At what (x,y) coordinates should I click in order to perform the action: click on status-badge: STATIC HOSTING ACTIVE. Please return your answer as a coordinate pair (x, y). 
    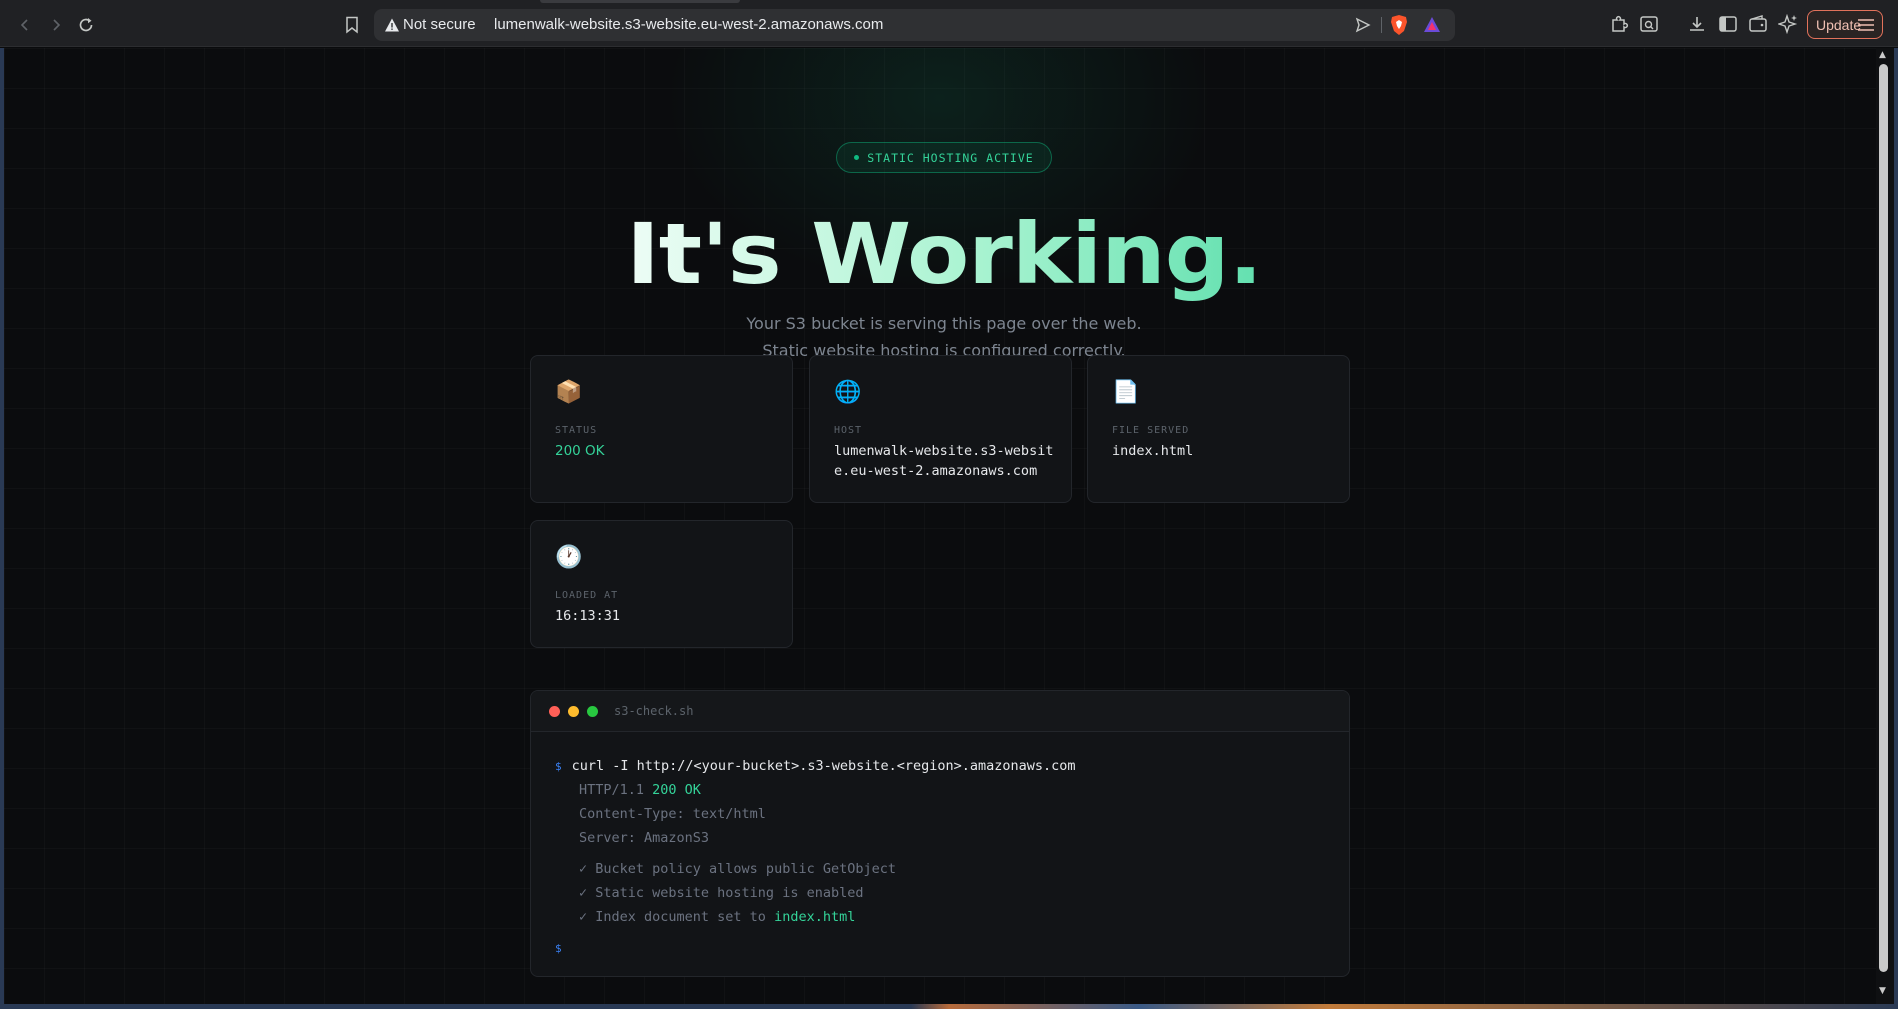
    Looking at the image, I should click on (944, 157).